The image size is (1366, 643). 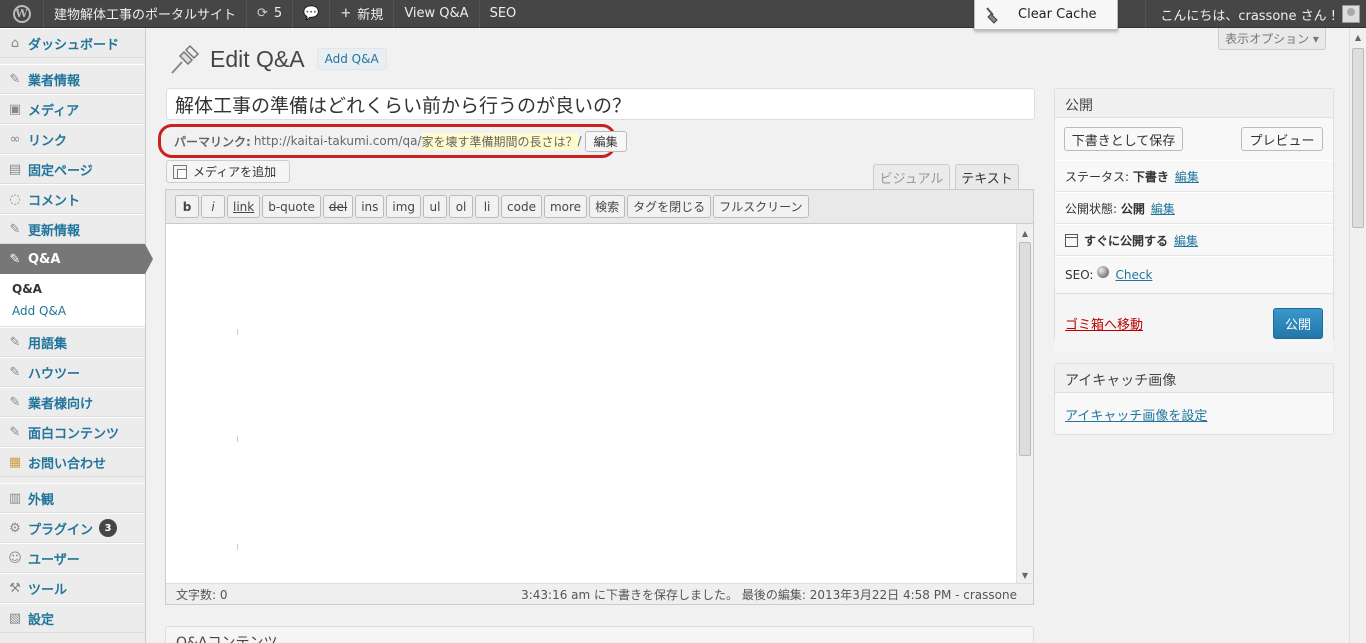 I want to click on scroll-up-arrow-icon: ▲, so click(x=1025, y=233).